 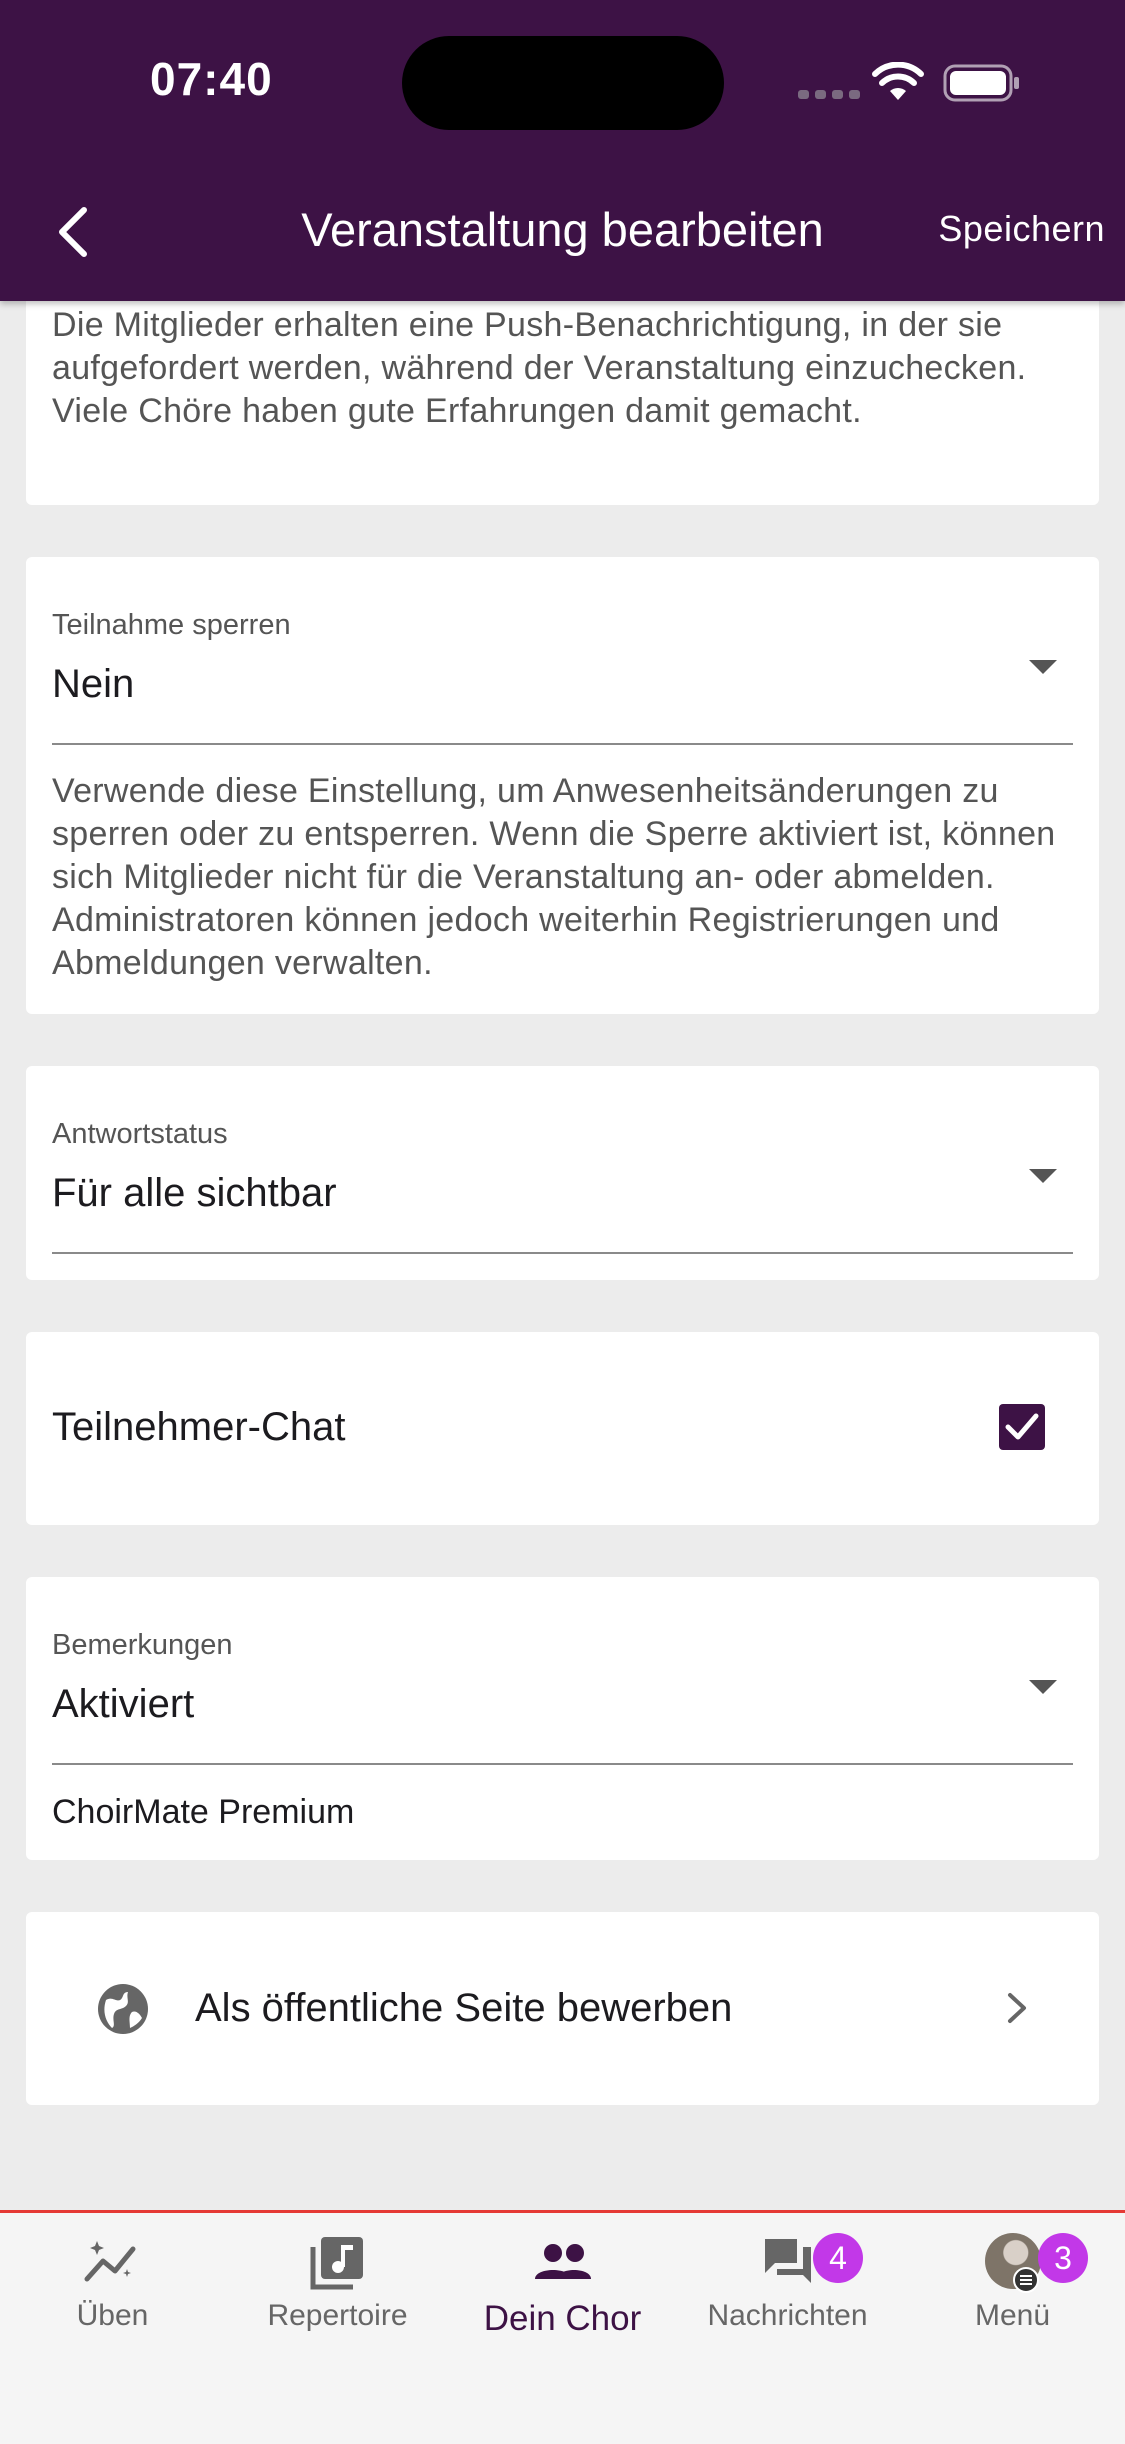 I want to click on remarks-value: Aktiviert, so click(x=123, y=1704).